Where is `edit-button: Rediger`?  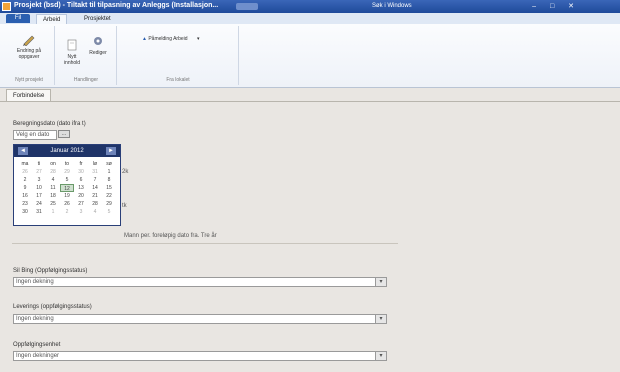
edit-button: Rediger is located at coordinates (98, 45).